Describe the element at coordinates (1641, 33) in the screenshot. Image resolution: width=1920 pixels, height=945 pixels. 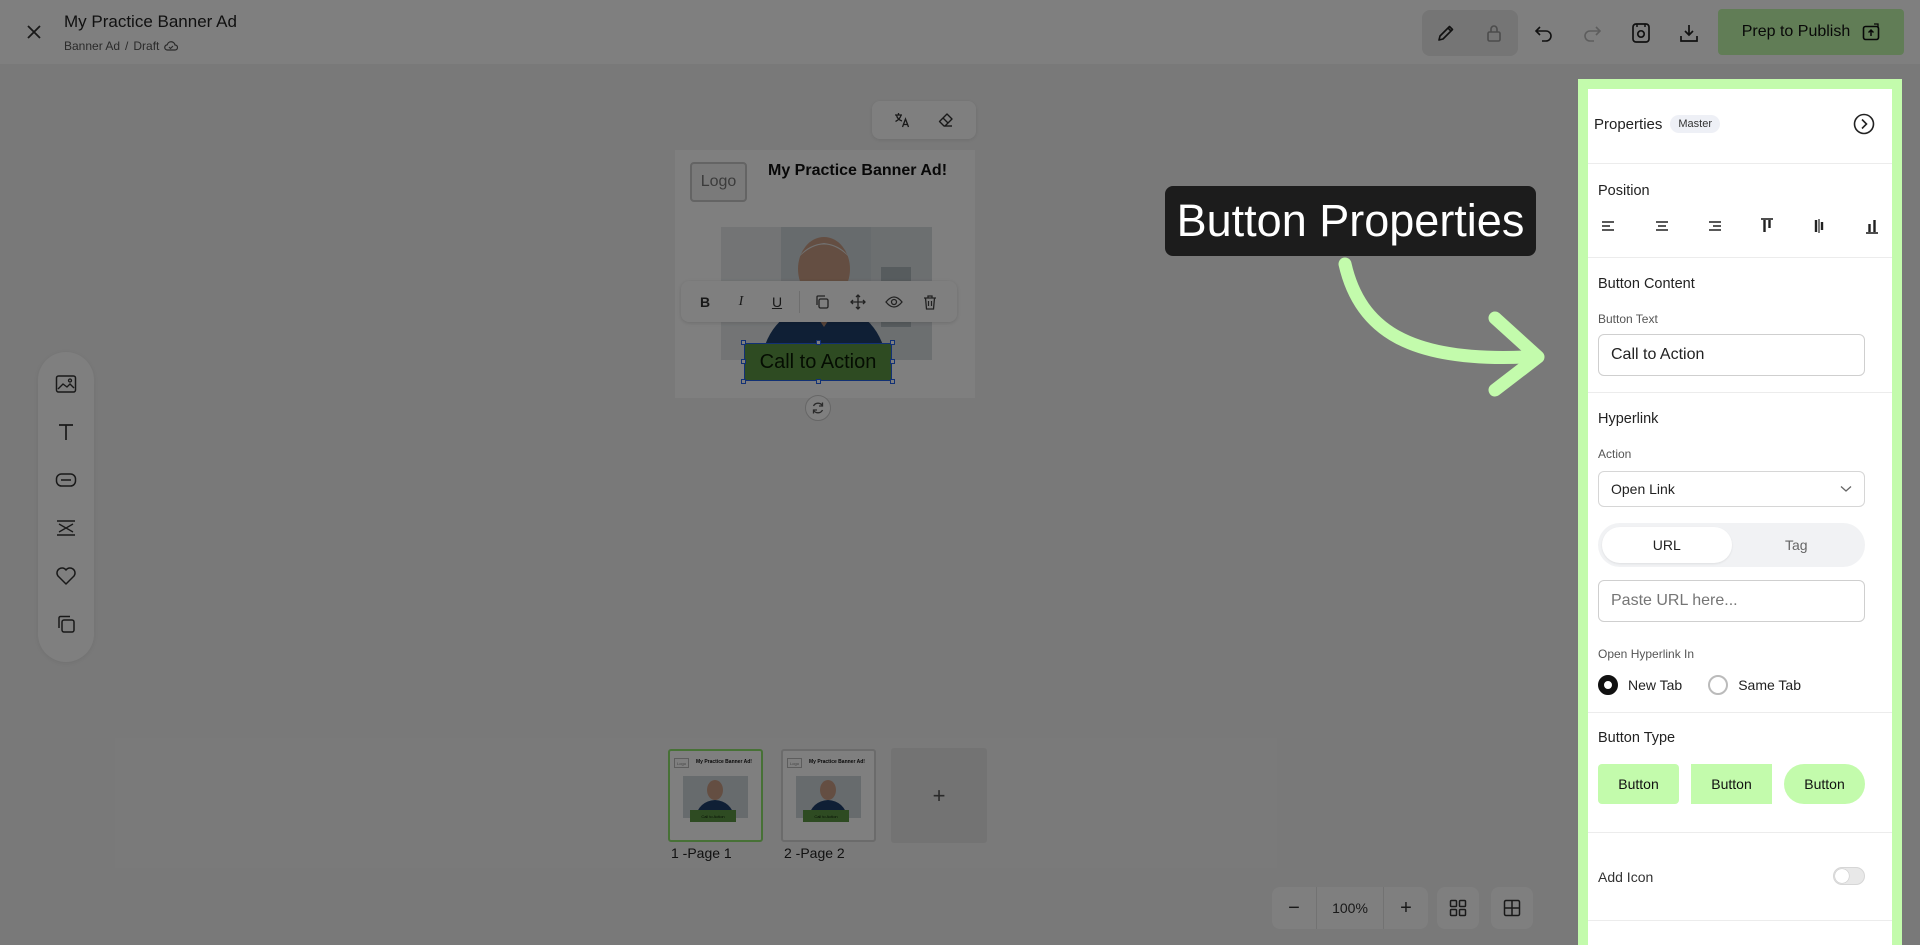
I see `preview-icon` at that location.